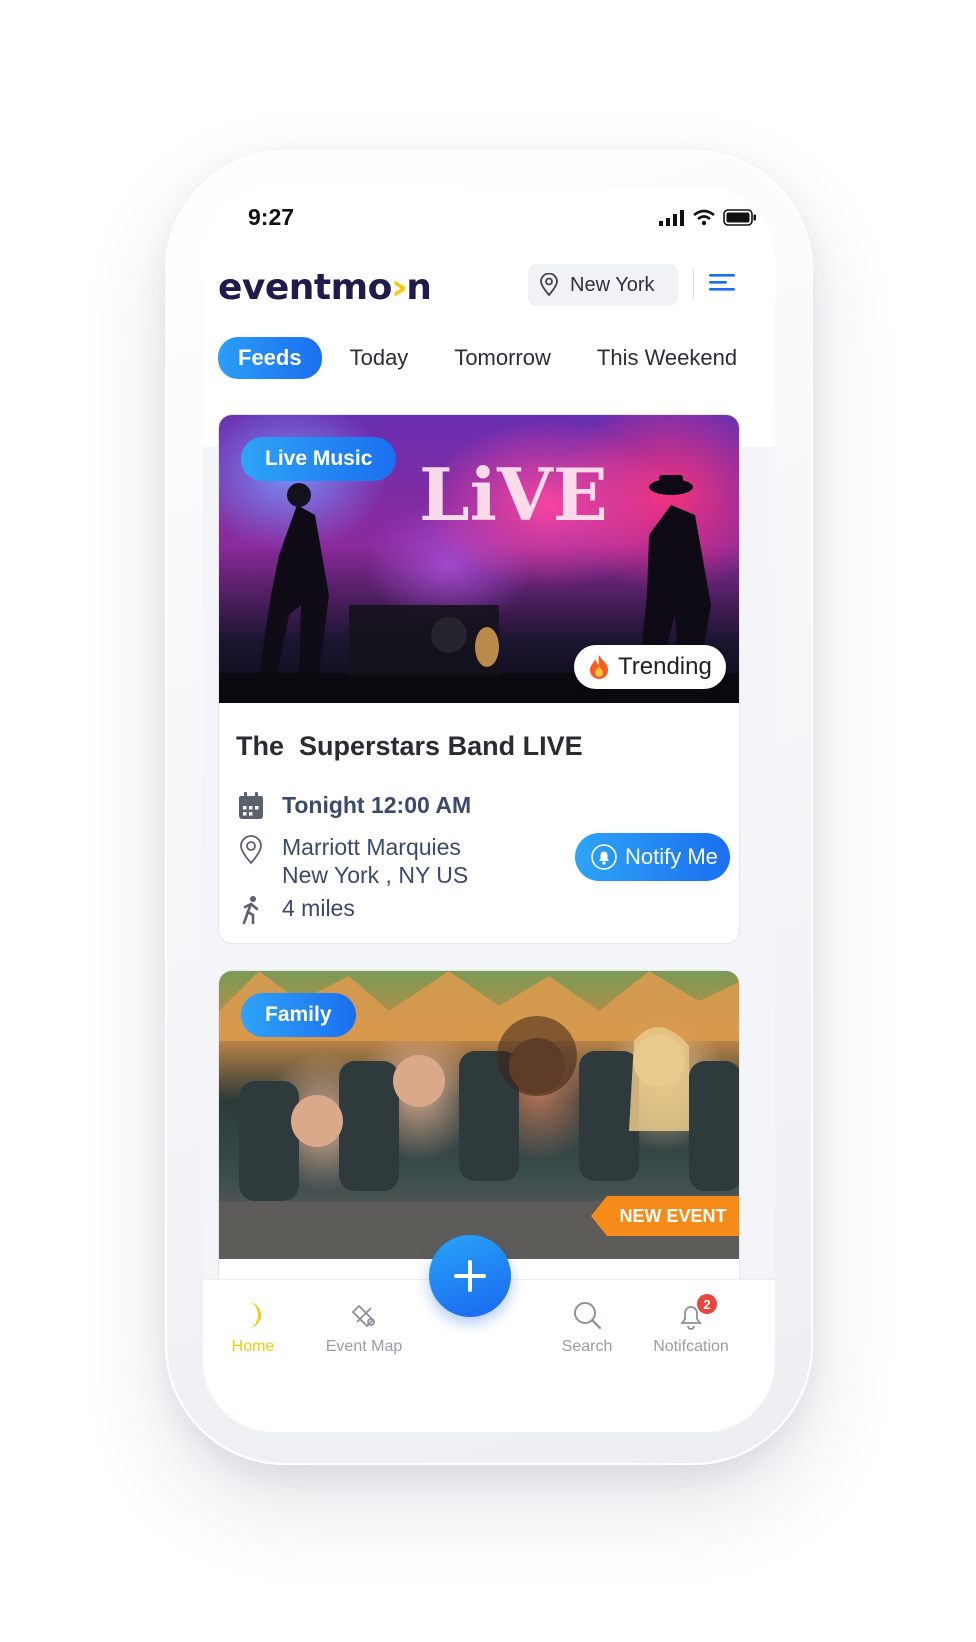 The width and height of the screenshot is (976, 1642). Describe the element at coordinates (319, 459) in the screenshot. I see `category-chip: Live Music` at that location.